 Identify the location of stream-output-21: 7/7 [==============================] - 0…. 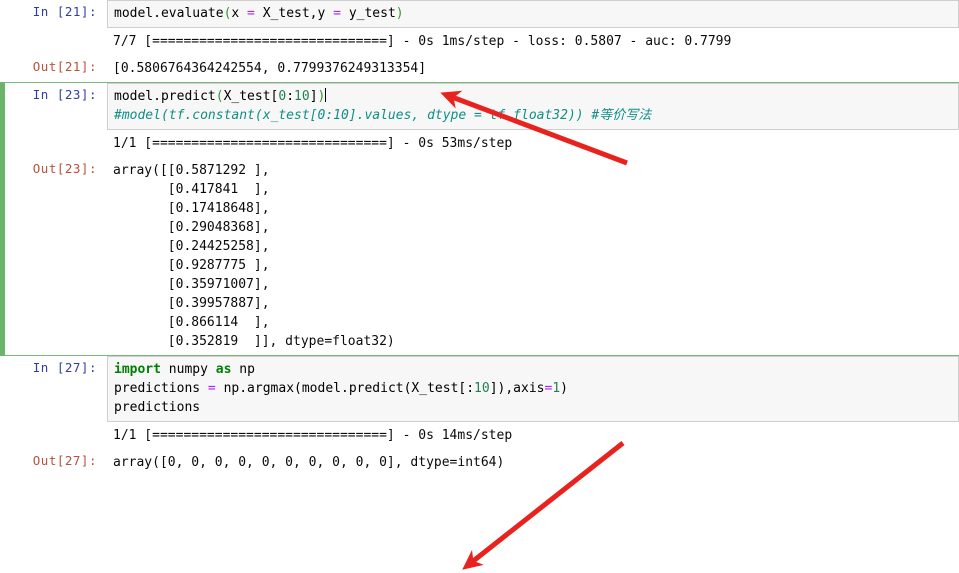
(533, 41).